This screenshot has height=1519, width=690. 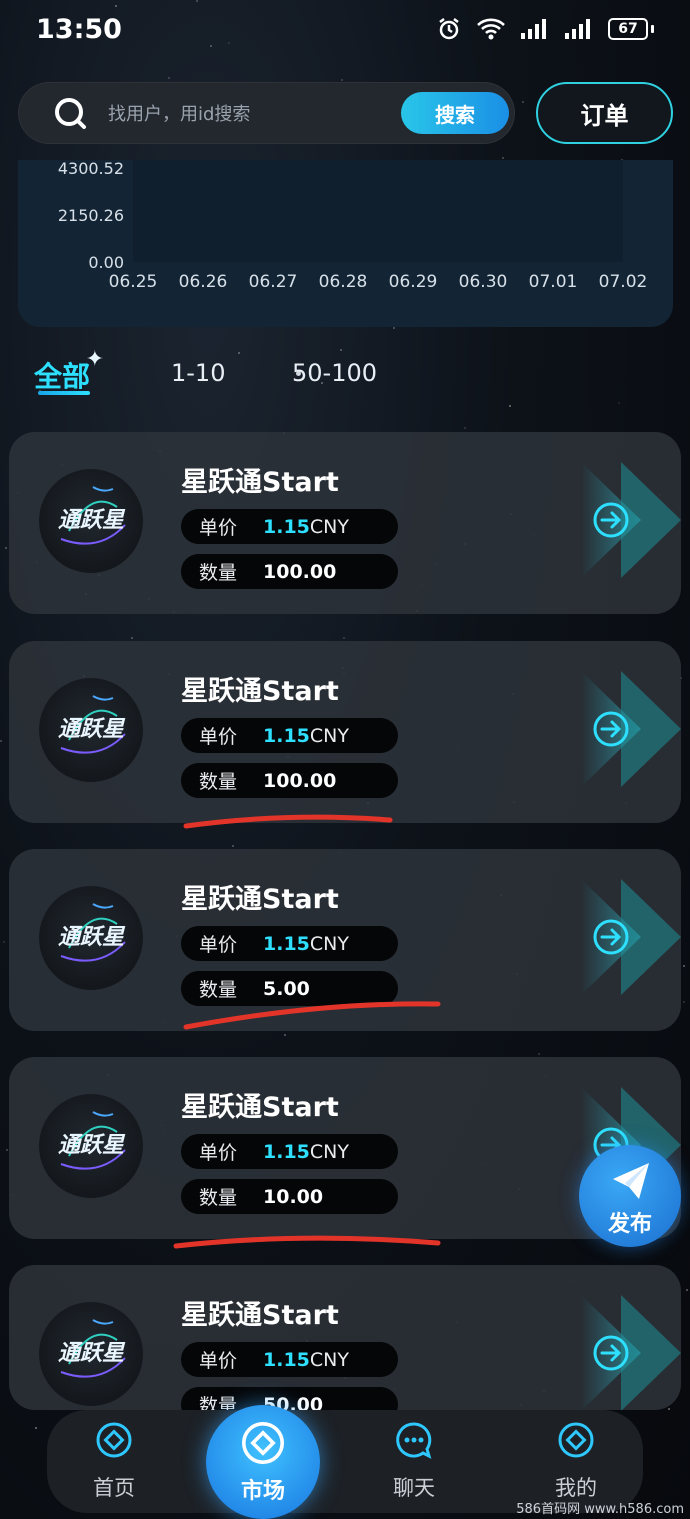 I want to click on nav-chat: 聊天, so click(x=414, y=1461).